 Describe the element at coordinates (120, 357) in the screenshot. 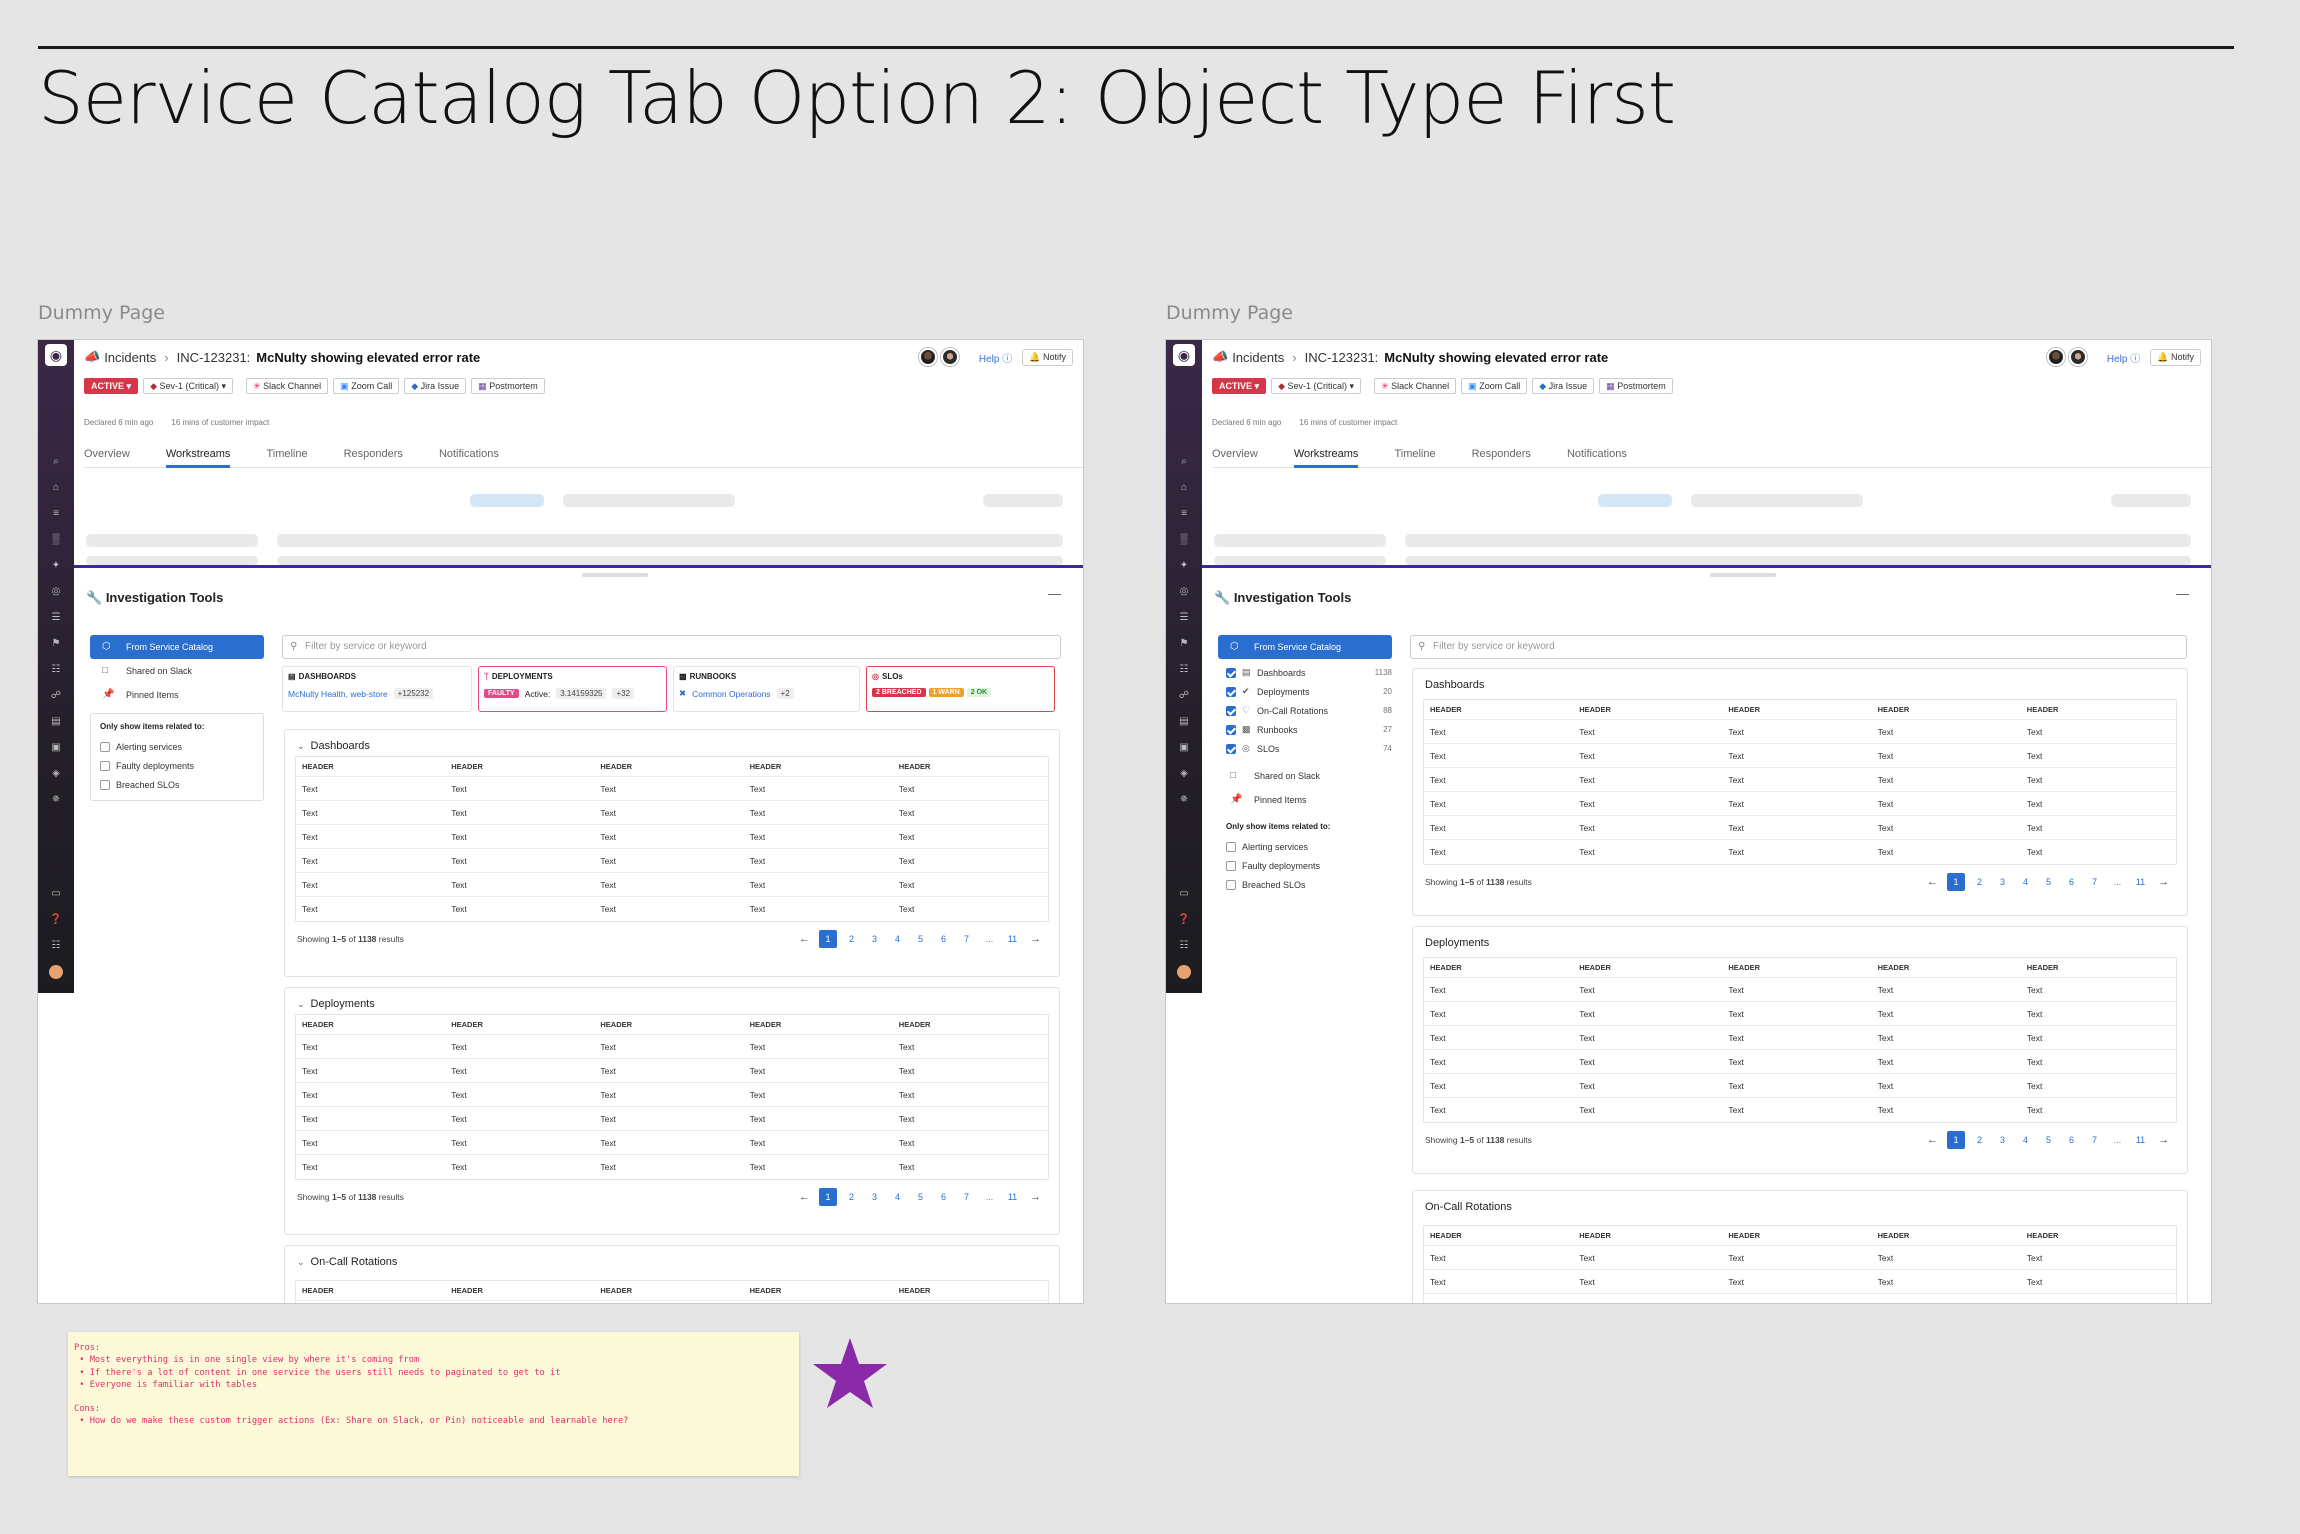

I see `breadcrumb-incidents: 📣 Incidents` at that location.